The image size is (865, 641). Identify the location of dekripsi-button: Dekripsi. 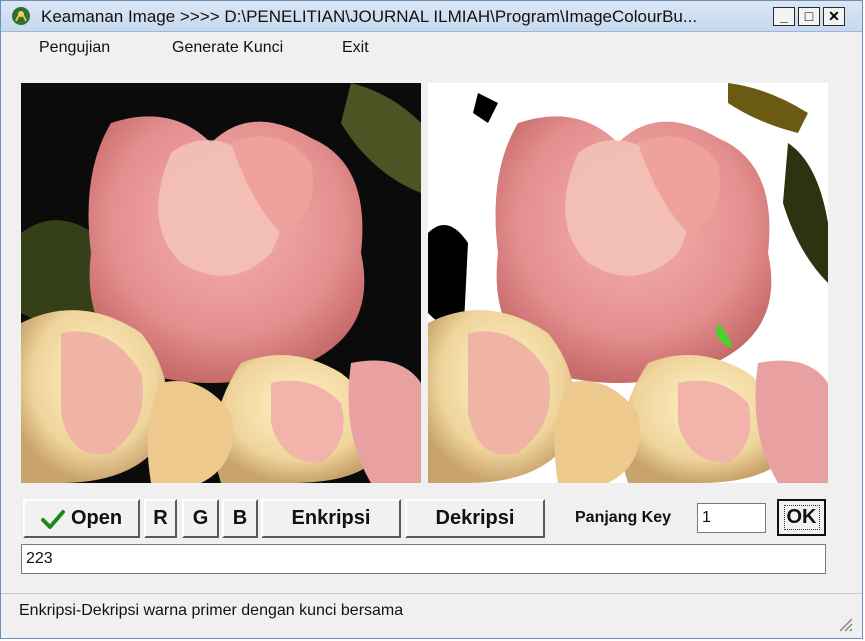
(475, 518).